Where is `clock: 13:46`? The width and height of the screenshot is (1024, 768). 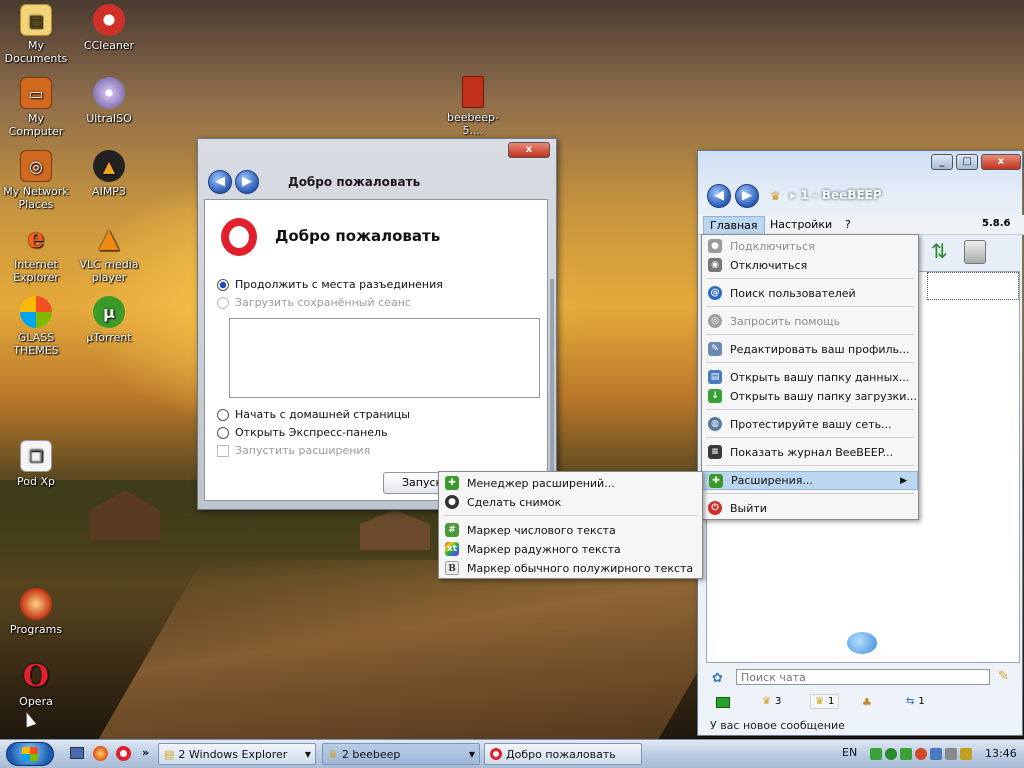
clock: 13:46 is located at coordinates (1001, 753).